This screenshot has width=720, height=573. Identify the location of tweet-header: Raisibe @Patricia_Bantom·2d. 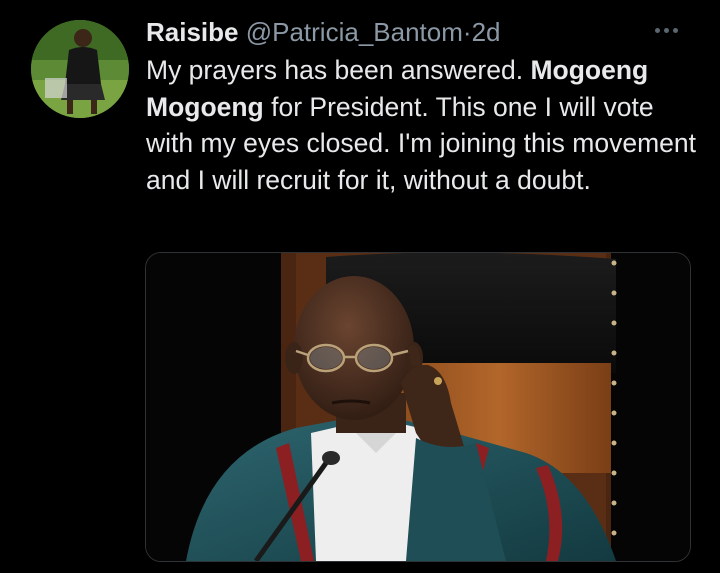
(416, 32).